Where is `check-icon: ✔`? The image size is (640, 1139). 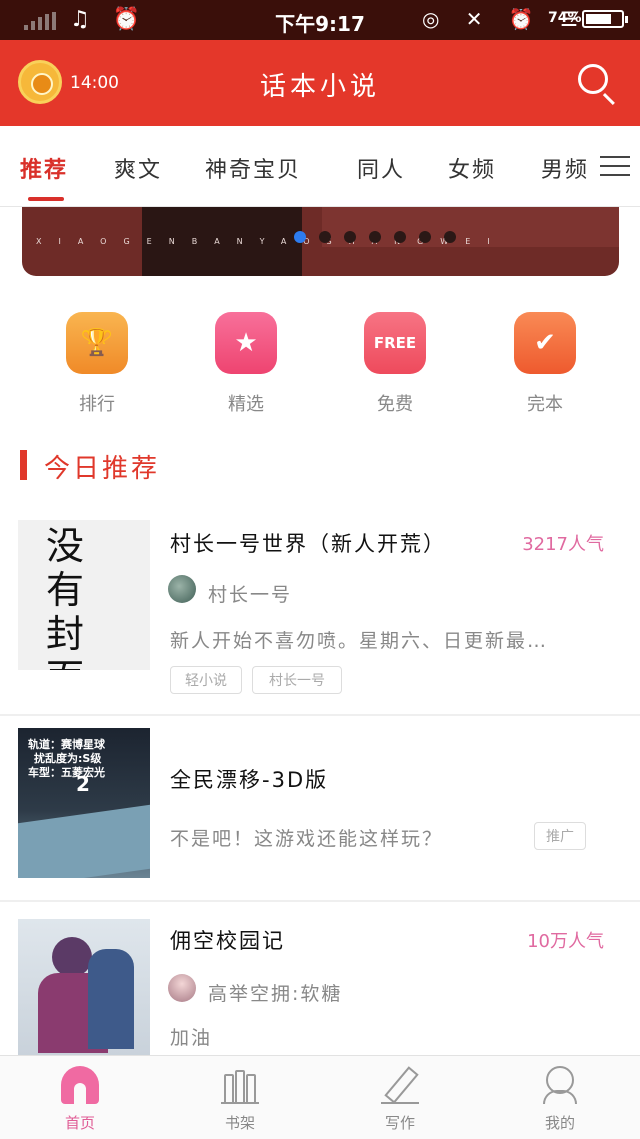
check-icon: ✔ is located at coordinates (545, 343).